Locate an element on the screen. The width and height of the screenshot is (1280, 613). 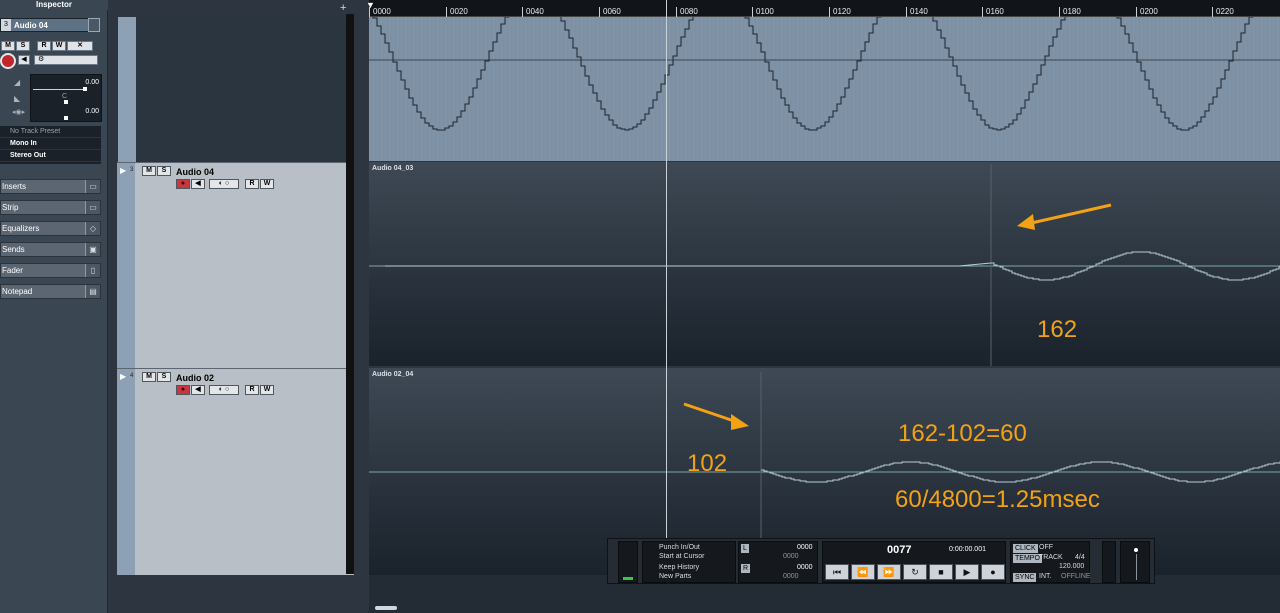
rewind-icon: ⏪ is located at coordinates (863, 572).